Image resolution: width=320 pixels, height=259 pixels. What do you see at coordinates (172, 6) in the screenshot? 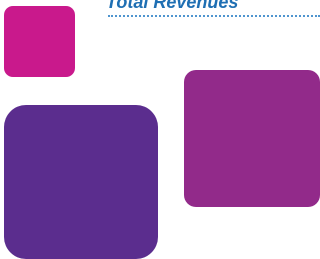
I see `section-heading: Total Revenues` at bounding box center [172, 6].